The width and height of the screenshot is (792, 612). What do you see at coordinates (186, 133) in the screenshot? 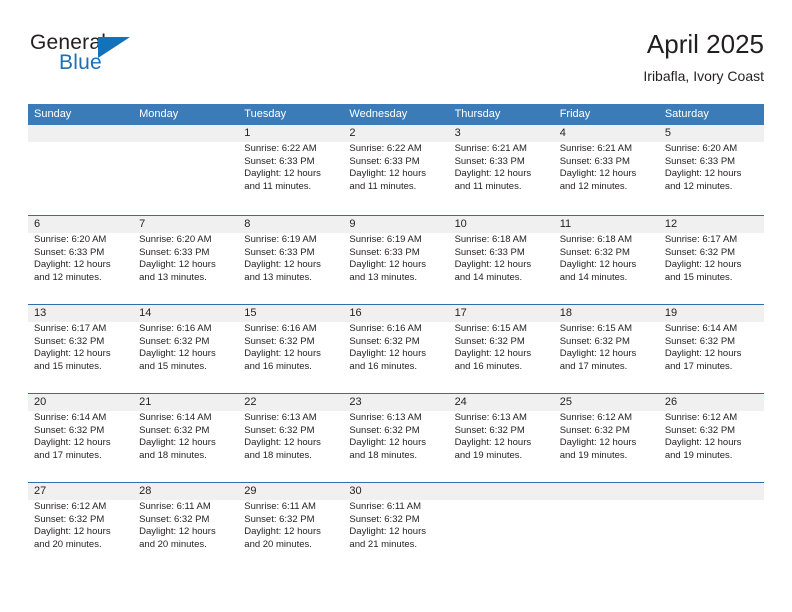
I see `day-number` at bounding box center [186, 133].